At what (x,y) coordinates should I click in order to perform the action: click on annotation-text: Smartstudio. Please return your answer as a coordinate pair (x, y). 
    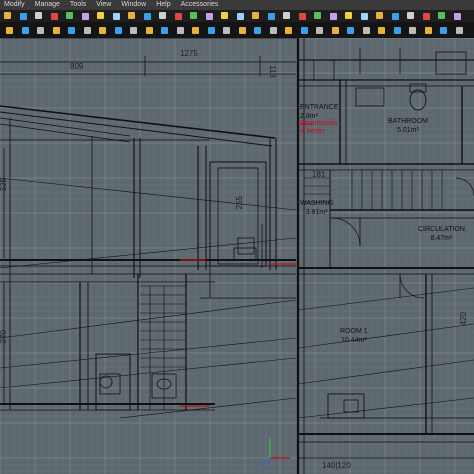
    Looking at the image, I should click on (318, 123).